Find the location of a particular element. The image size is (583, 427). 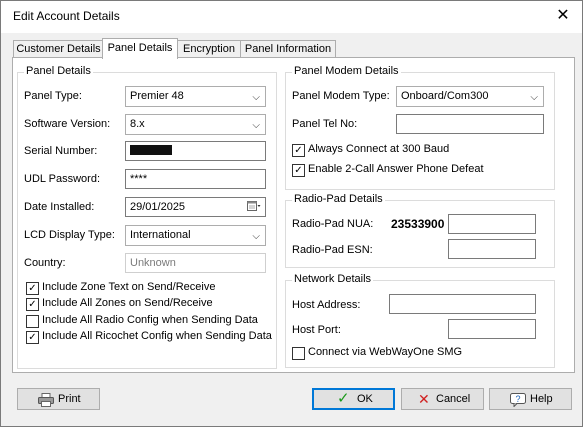

host-address-input is located at coordinates (462, 304).